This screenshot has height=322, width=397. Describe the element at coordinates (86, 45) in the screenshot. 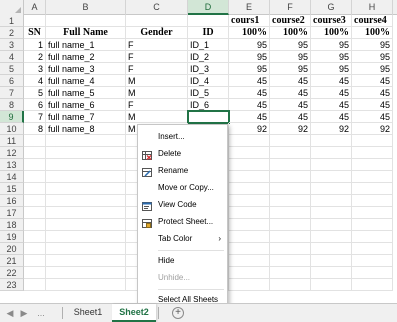

I see `name-cell: full name_1` at that location.